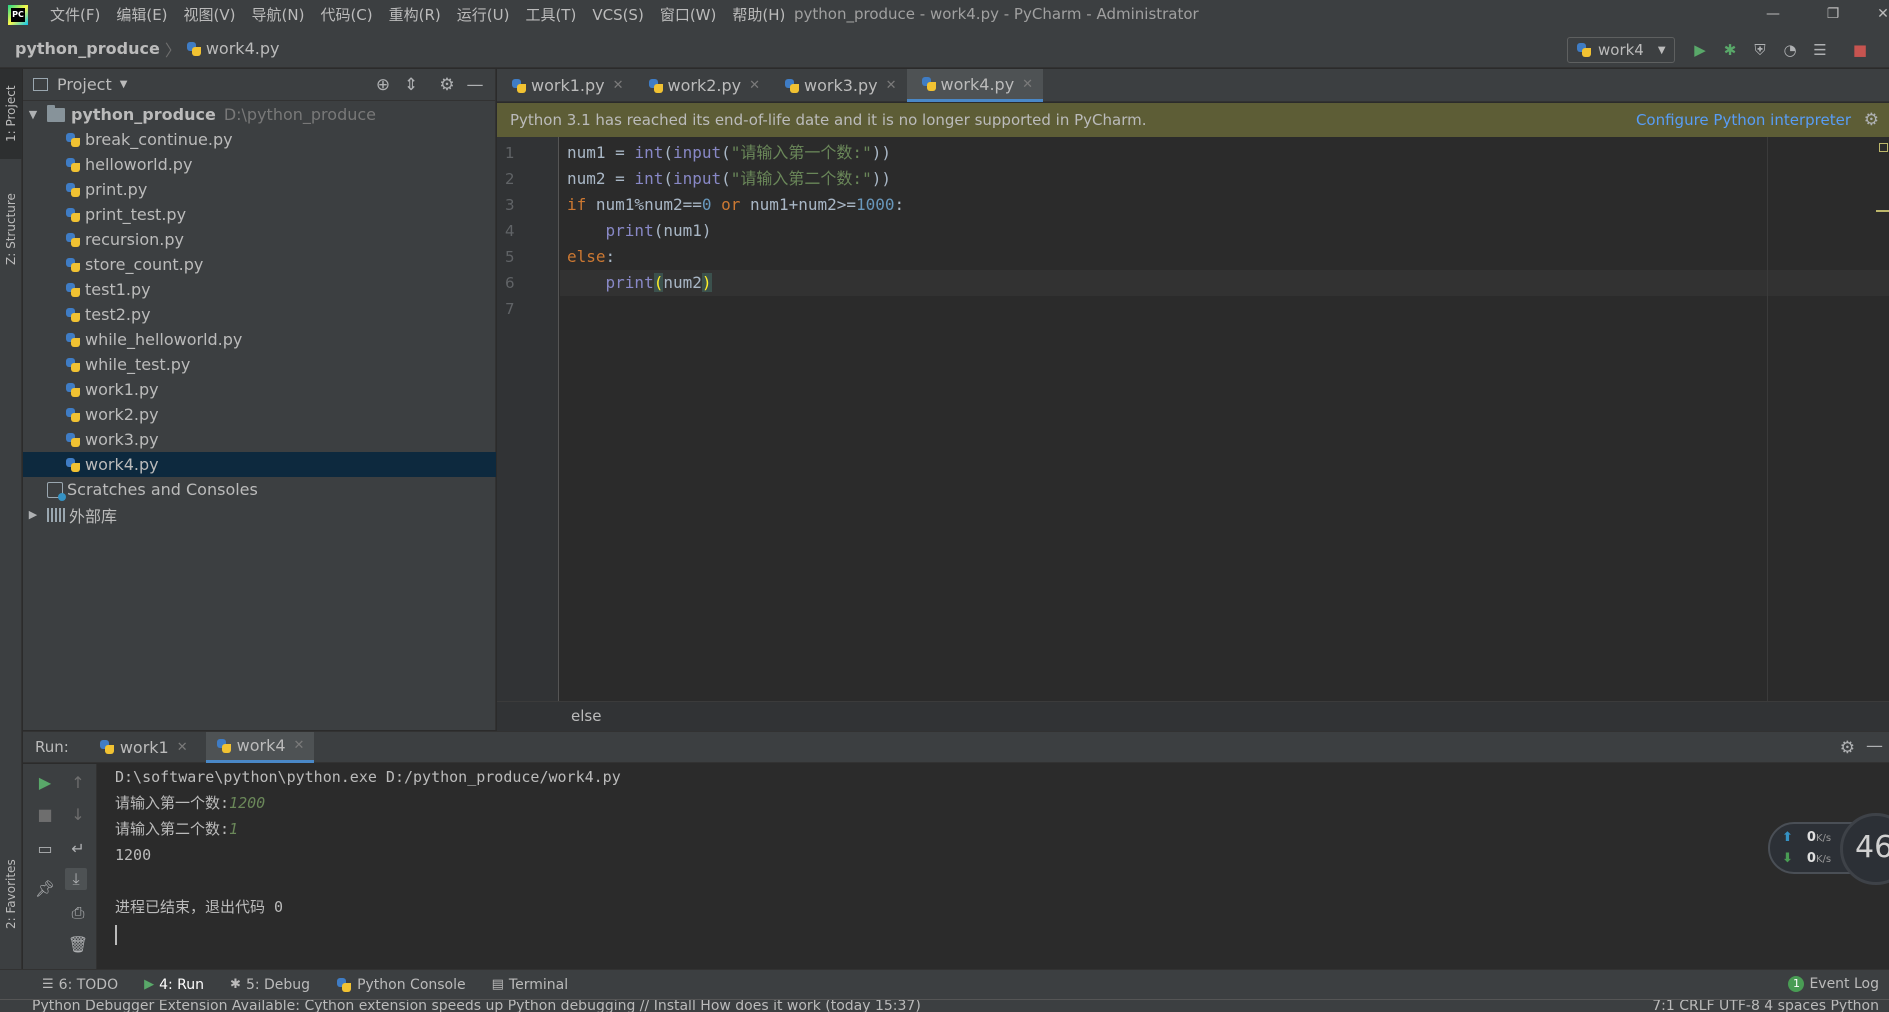 This screenshot has height=1012, width=1889. I want to click on close-window-icon: ✕, so click(1874, 15).